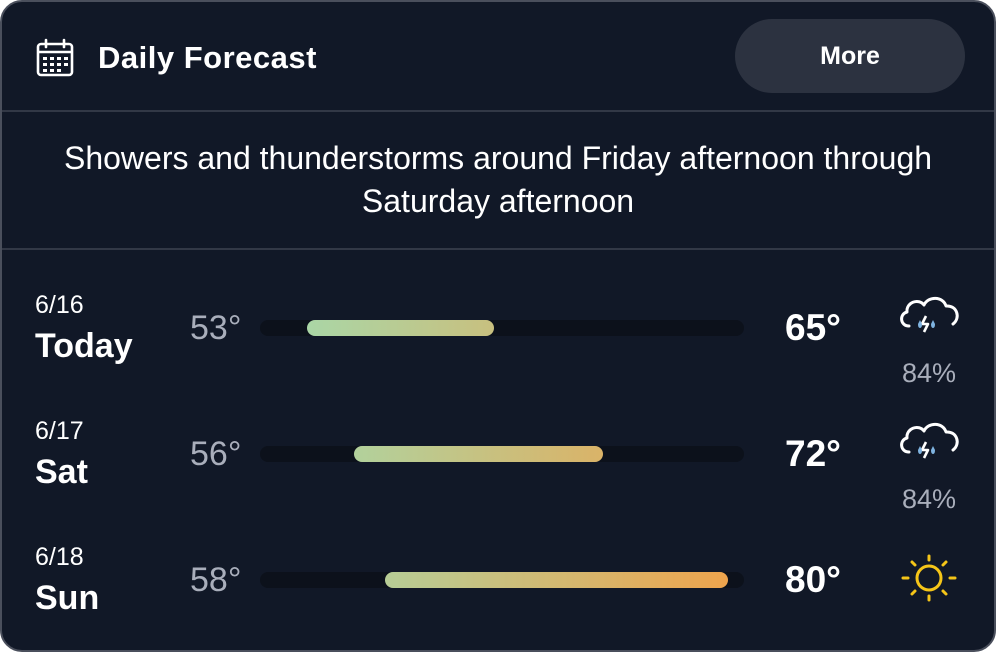 The height and width of the screenshot is (652, 996). I want to click on forecast-date: 6/18, so click(59, 557).